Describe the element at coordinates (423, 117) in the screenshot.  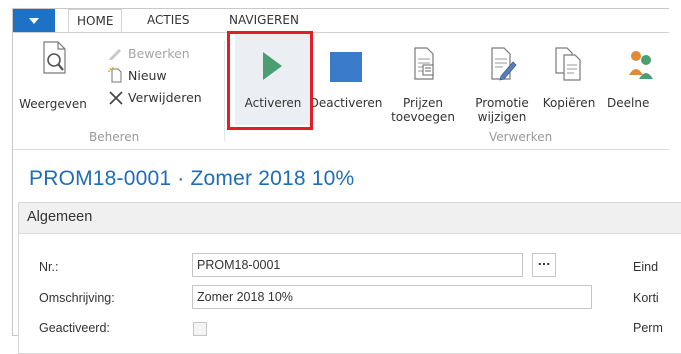
I see `prijzen-line2: toevoegen` at that location.